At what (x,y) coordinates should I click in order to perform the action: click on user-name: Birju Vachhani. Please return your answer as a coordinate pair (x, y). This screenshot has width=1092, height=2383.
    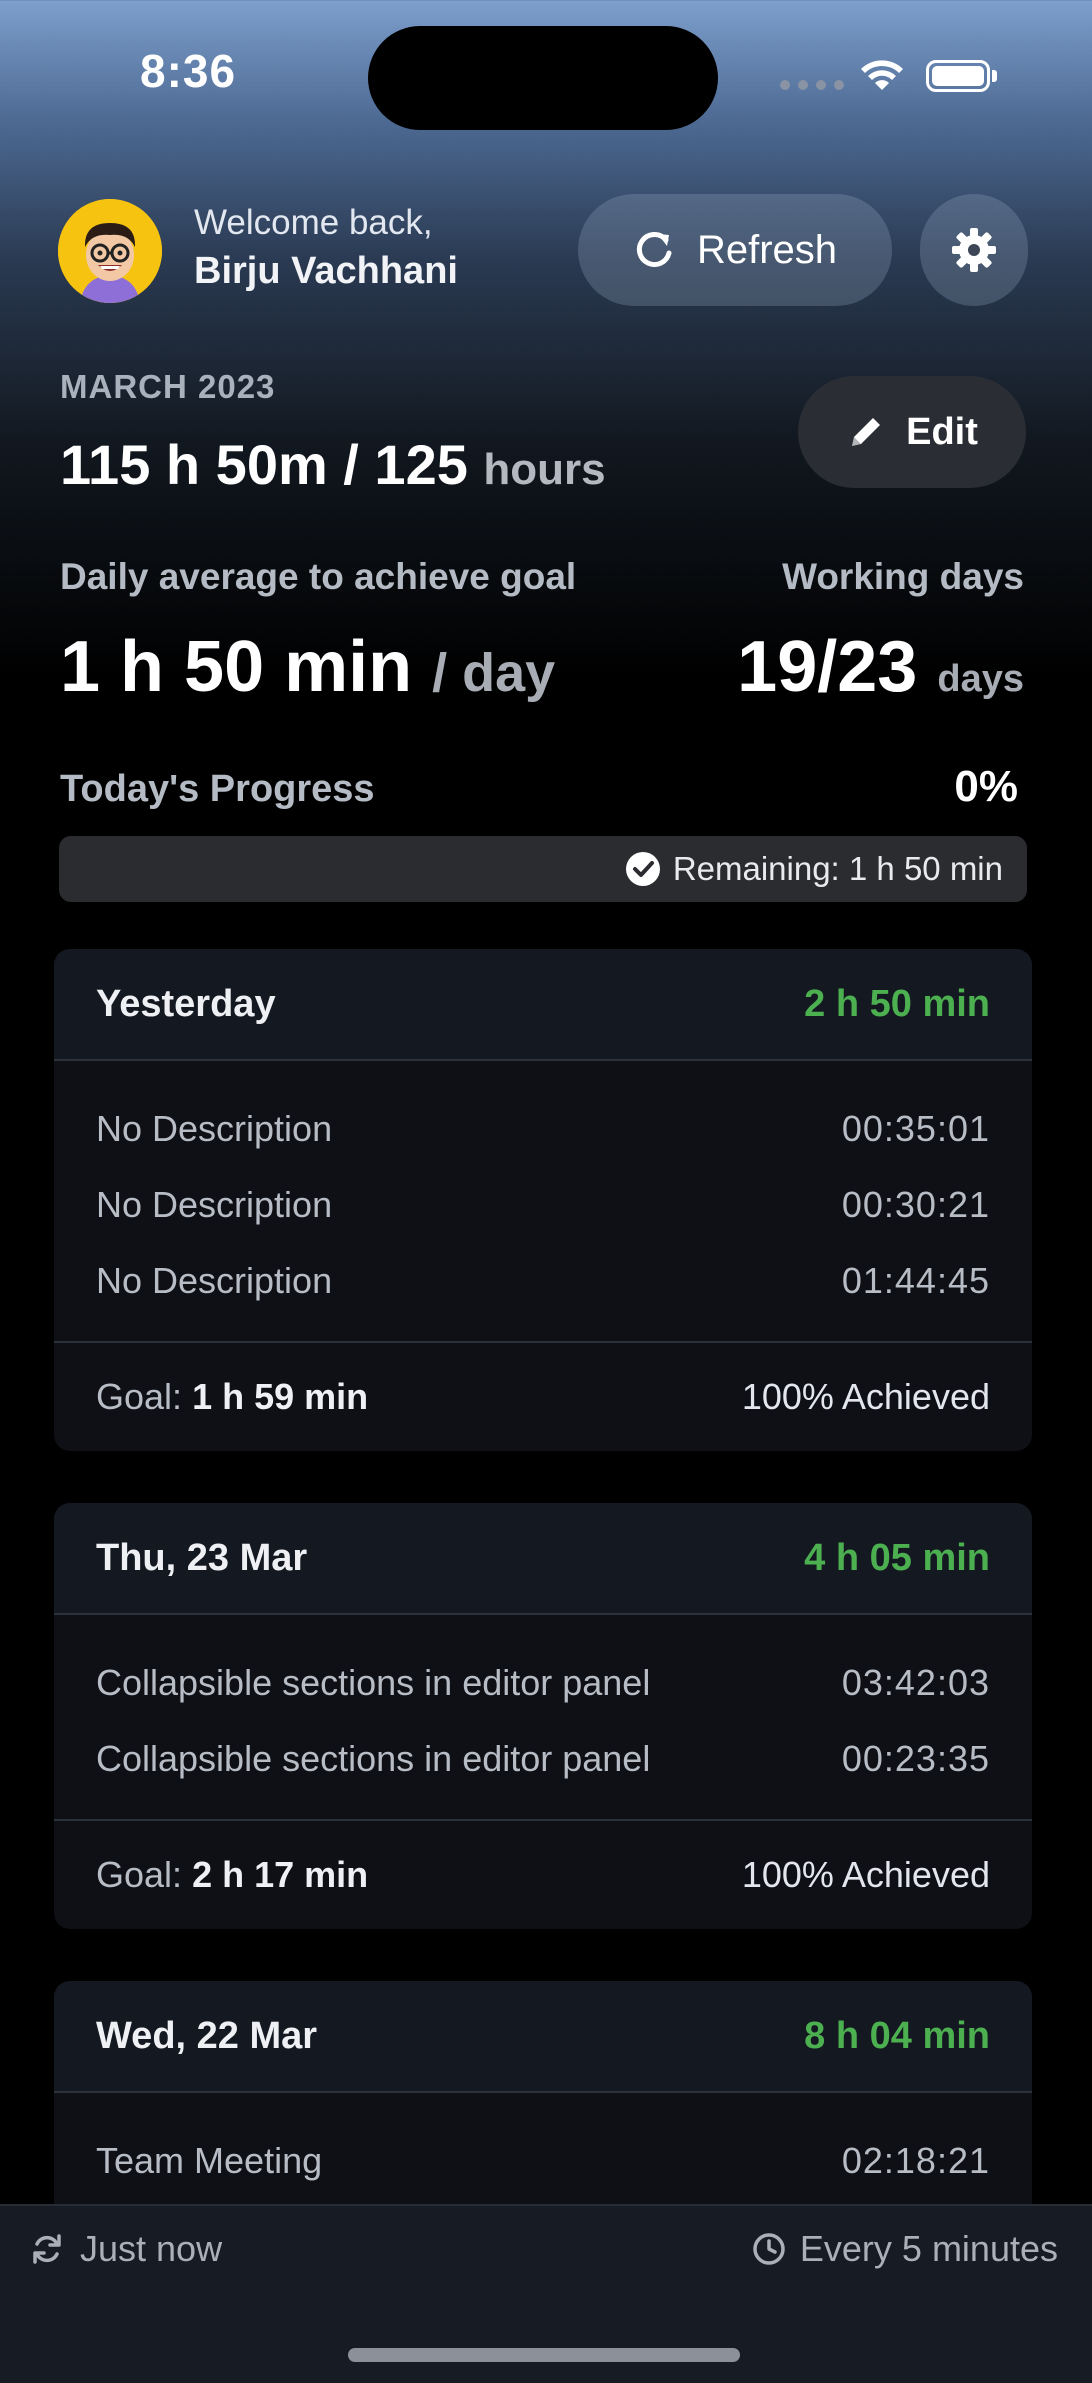
    Looking at the image, I should click on (326, 271).